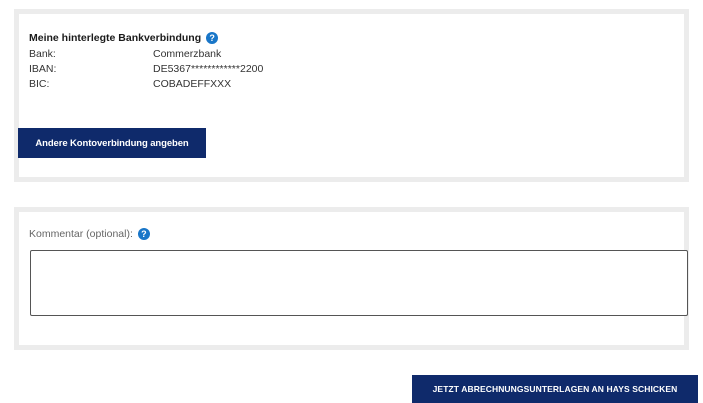 The width and height of the screenshot is (703, 403). What do you see at coordinates (81, 234) in the screenshot?
I see `comment-label: Kommentar (optional):` at bounding box center [81, 234].